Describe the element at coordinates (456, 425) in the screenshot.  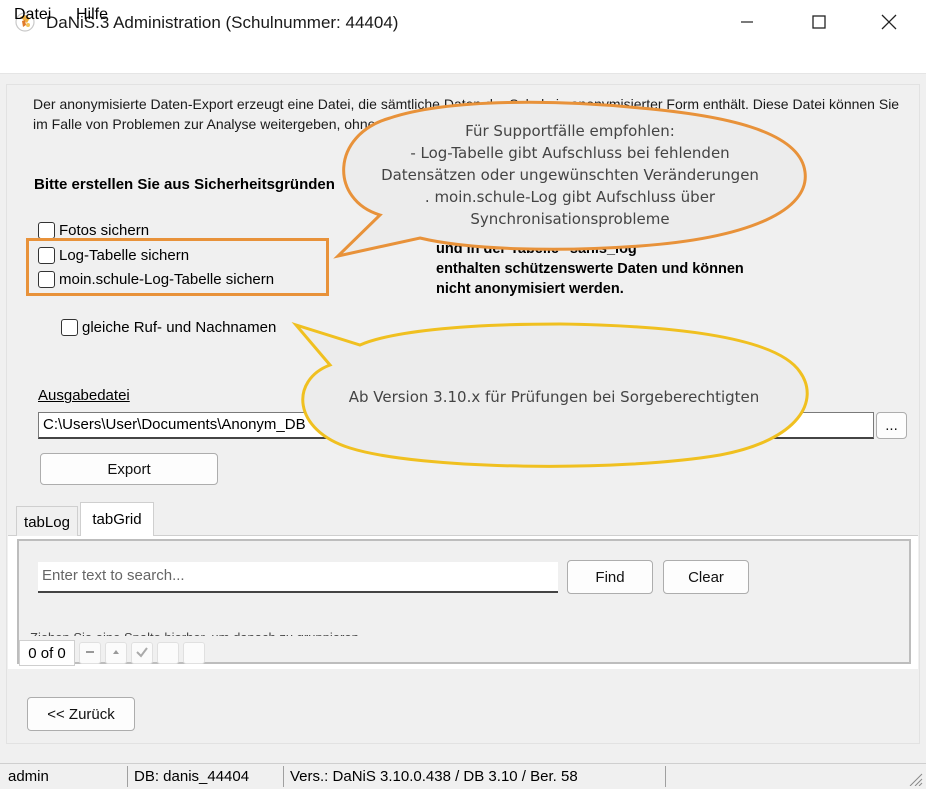
I see `output-file-input: C:\Users\User\Documents\Anonym_DB` at that location.